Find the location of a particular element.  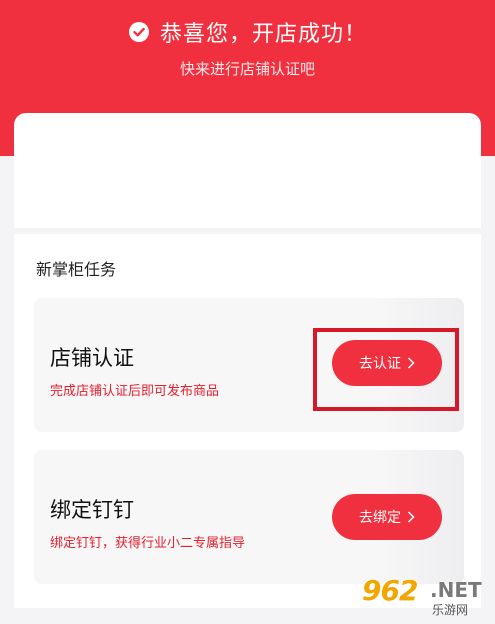

task-description: 绑定钉钉，获得行业小二专属指导 is located at coordinates (148, 543).